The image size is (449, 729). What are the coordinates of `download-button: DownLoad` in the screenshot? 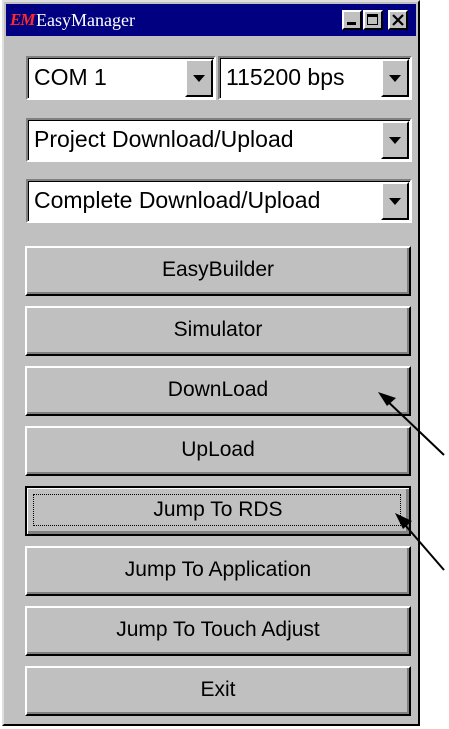 It's located at (218, 391).